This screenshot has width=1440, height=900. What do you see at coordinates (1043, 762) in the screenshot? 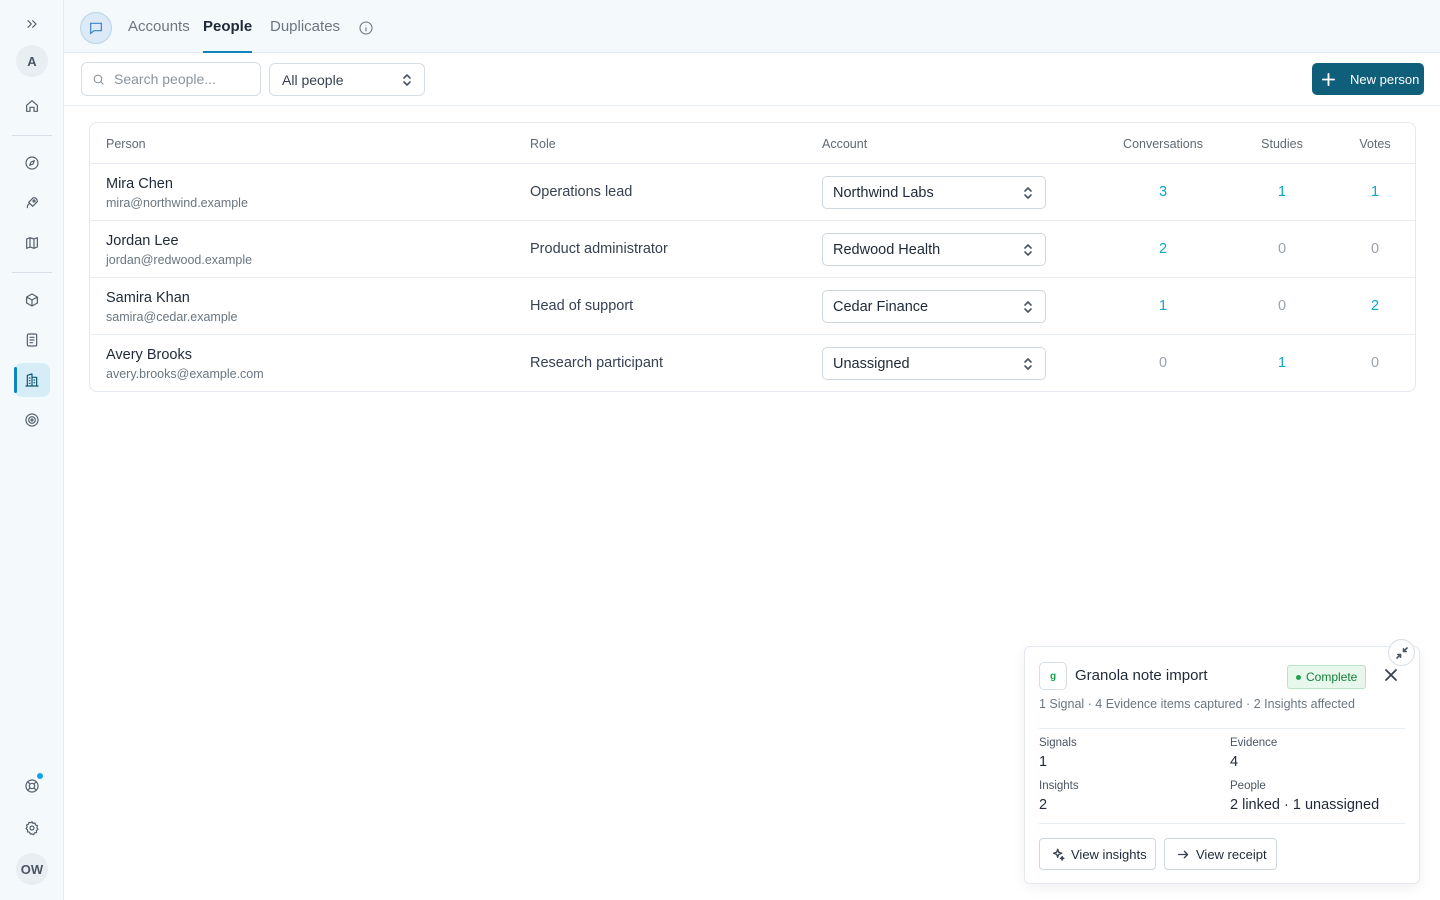
I see `signals-value: 1` at bounding box center [1043, 762].